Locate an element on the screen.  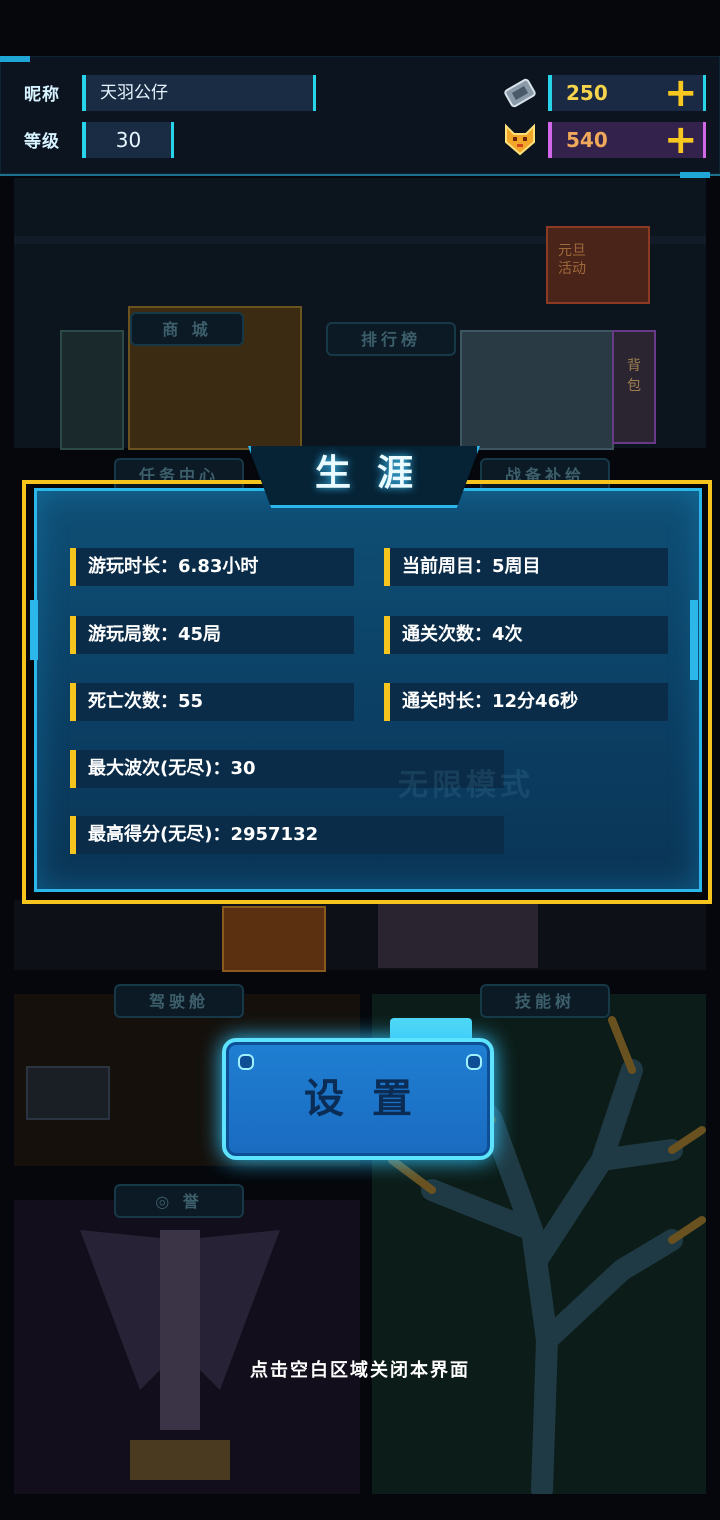
event-label: 元旦活动 is located at coordinates (572, 260).